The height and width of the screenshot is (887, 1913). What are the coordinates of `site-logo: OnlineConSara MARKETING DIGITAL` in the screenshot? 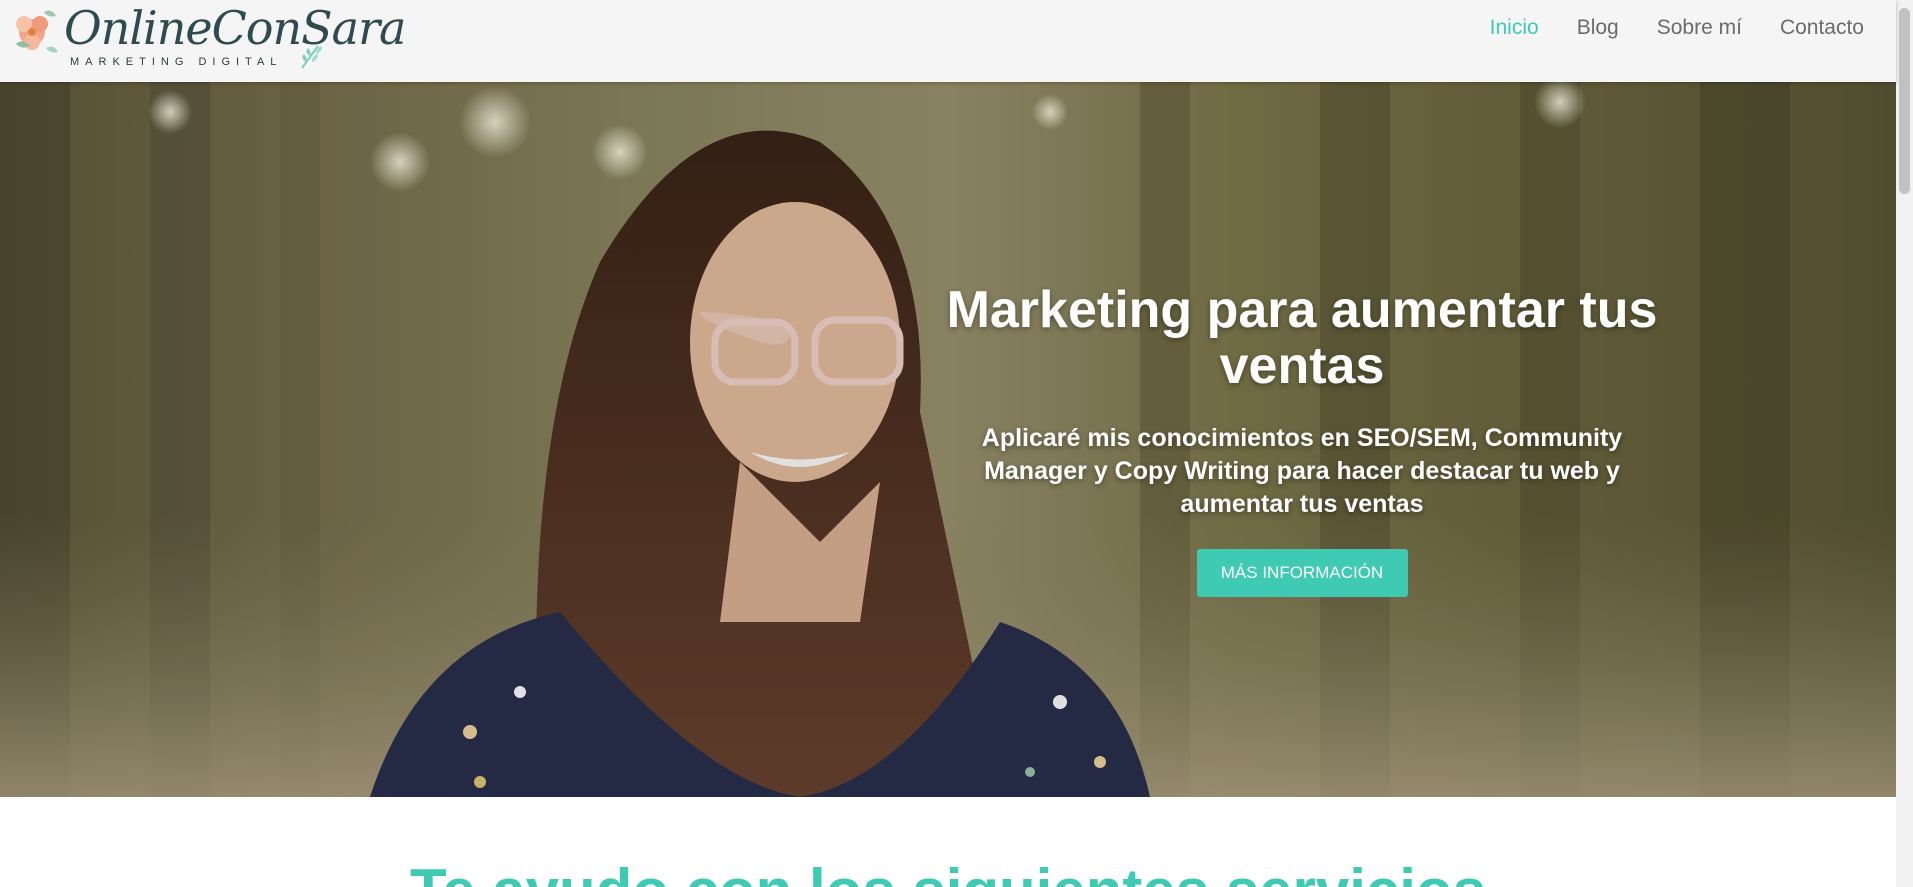 It's located at (208, 36).